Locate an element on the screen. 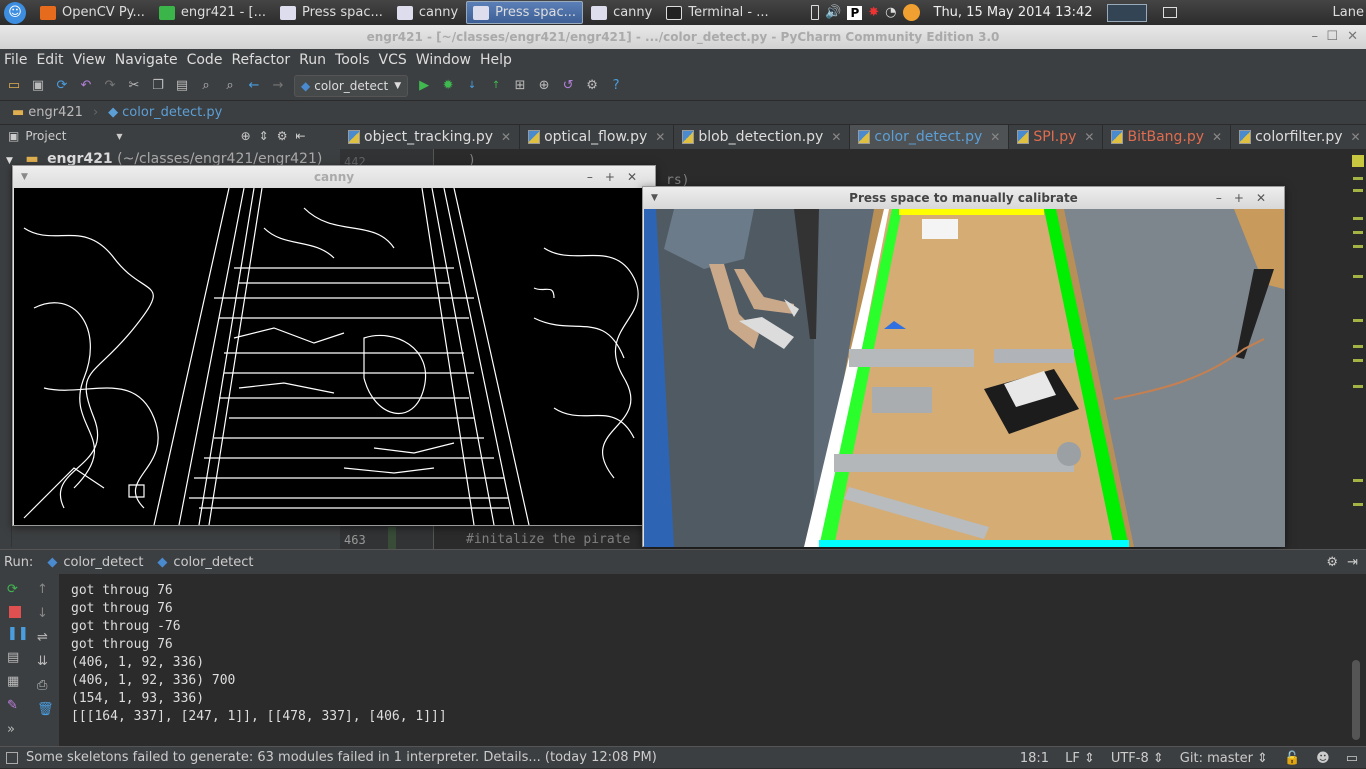  soft-wrap-icon: ⇌ is located at coordinates (45, 638).